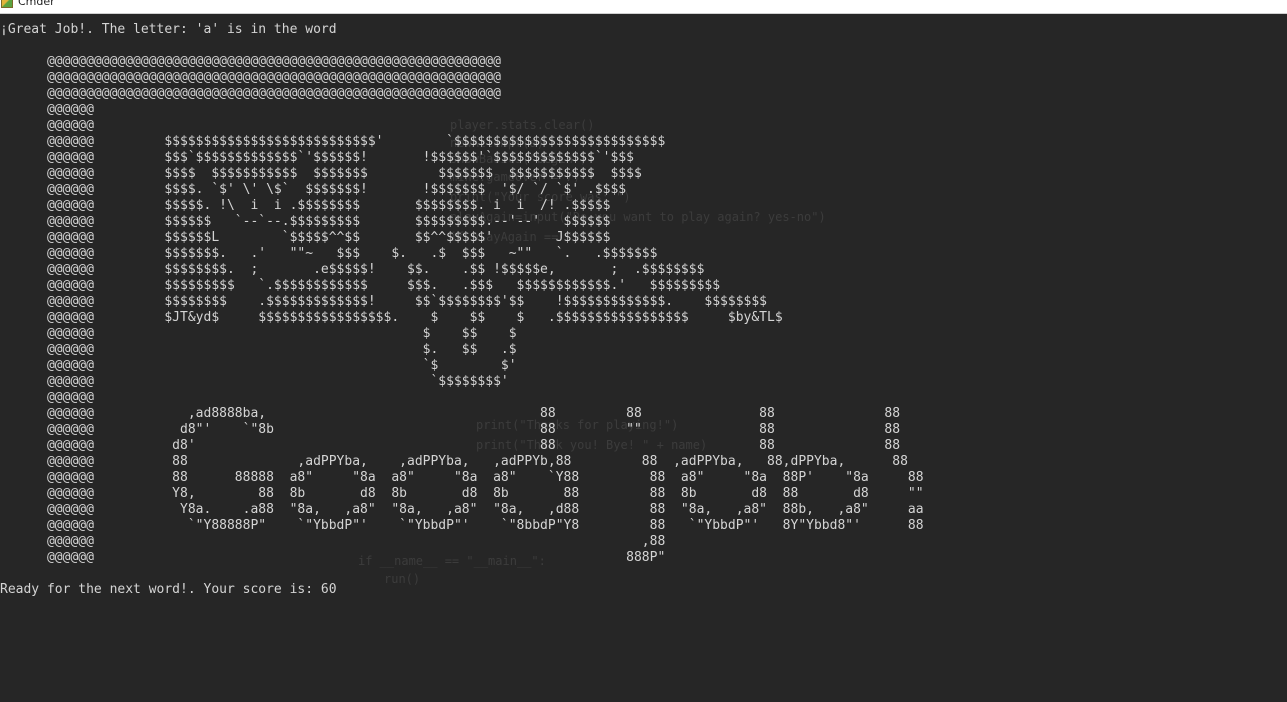 The height and width of the screenshot is (702, 1287). What do you see at coordinates (36, 4) in the screenshot?
I see `window-title: Cmder` at bounding box center [36, 4].